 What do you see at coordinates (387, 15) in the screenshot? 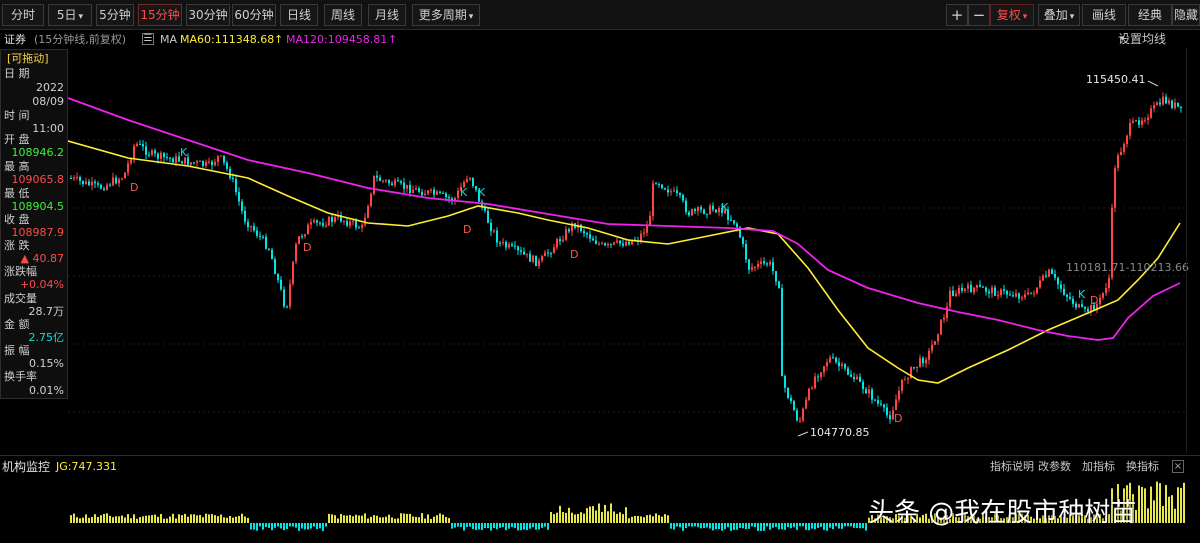
I see `period-tab-month: 月线` at bounding box center [387, 15].